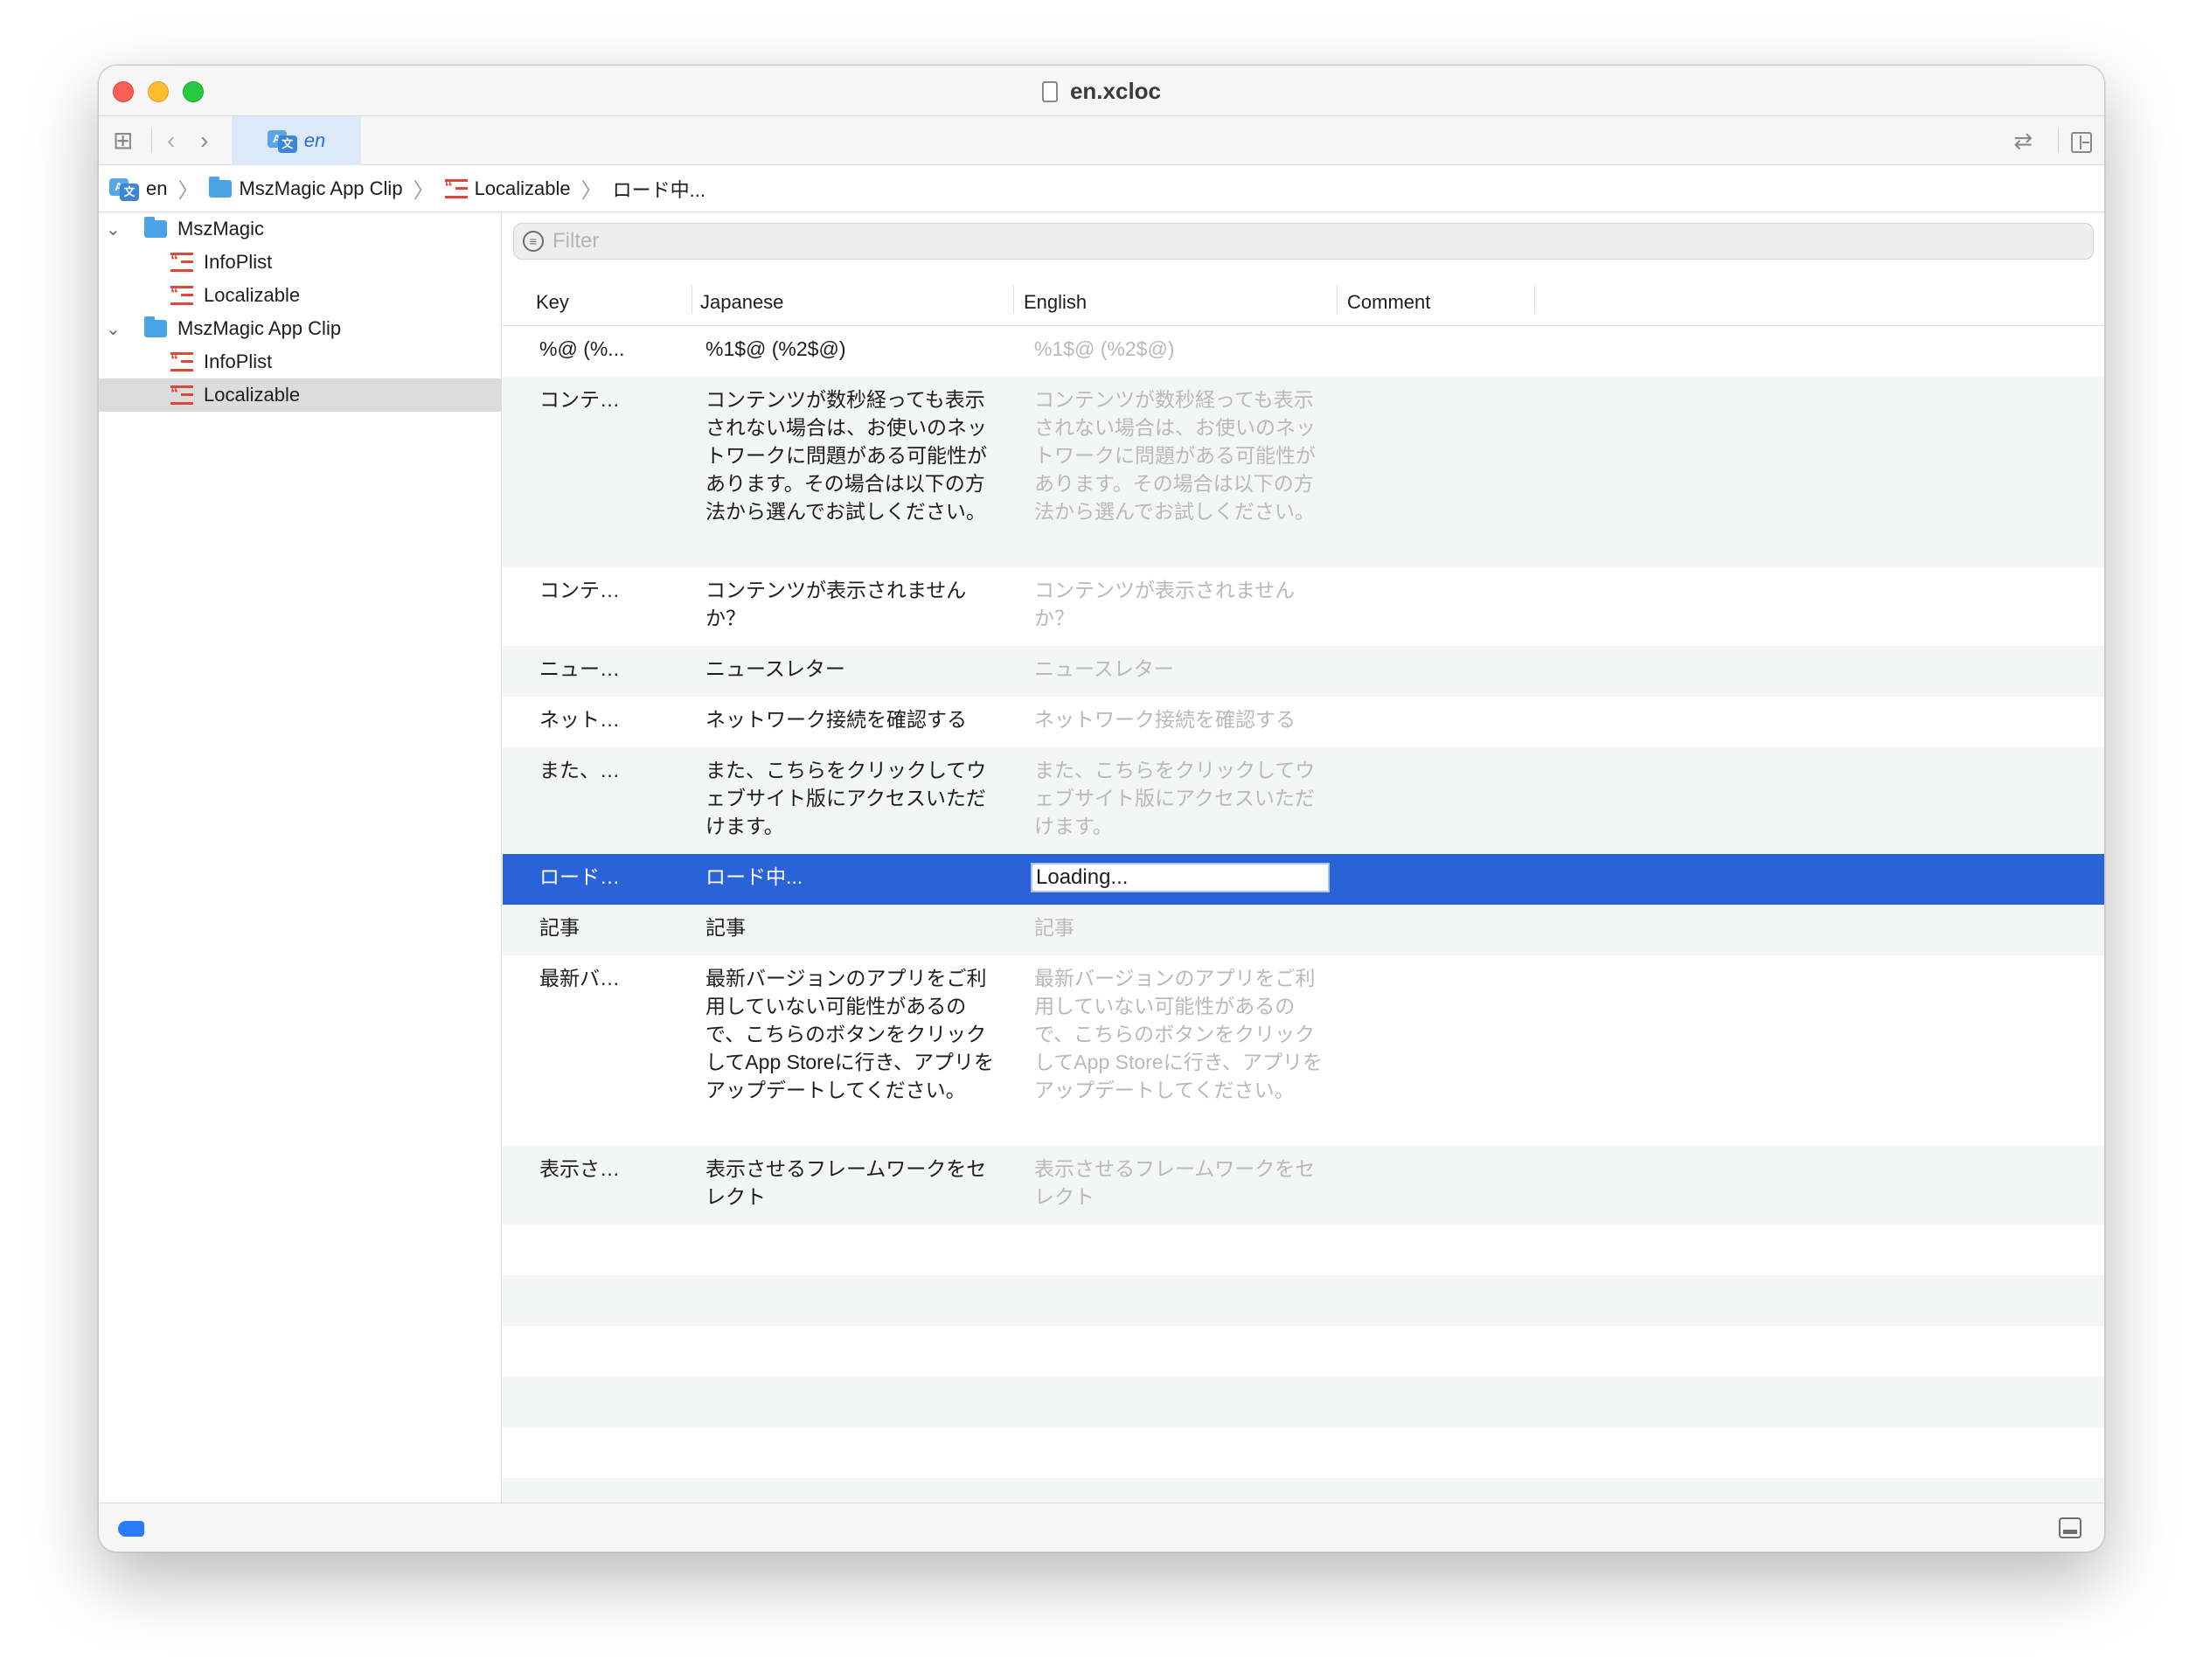  What do you see at coordinates (1303, 241) in the screenshot?
I see `filter-field: ≡ Filter` at bounding box center [1303, 241].